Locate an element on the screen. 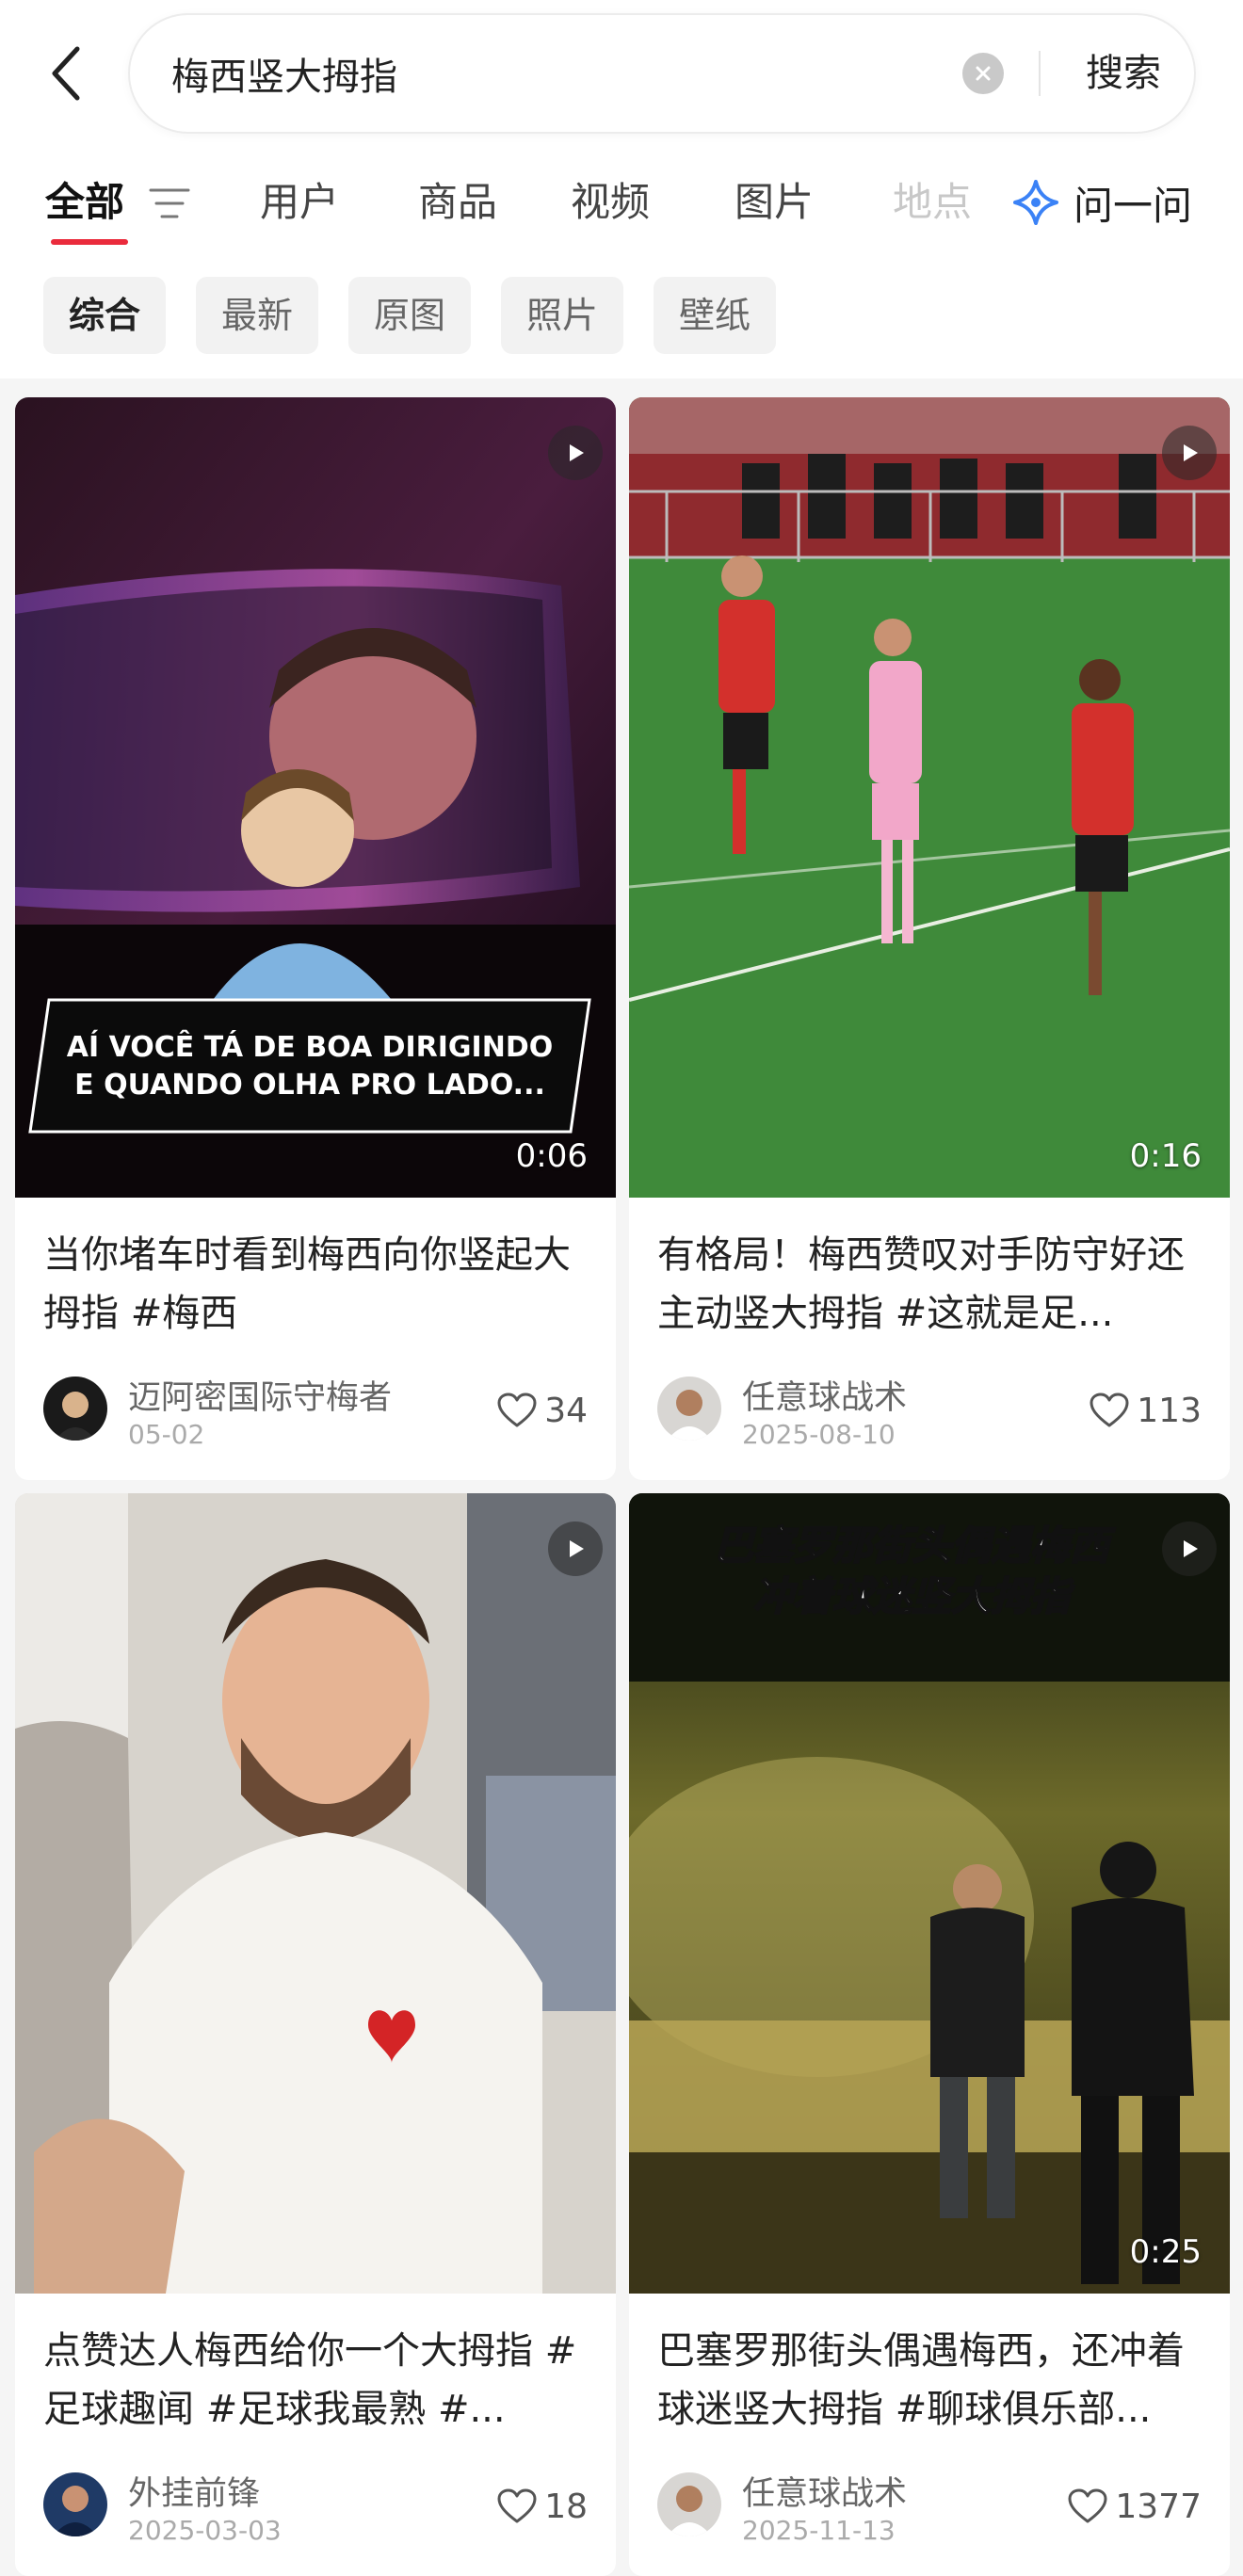  like-count: 113 is located at coordinates (1170, 1410).